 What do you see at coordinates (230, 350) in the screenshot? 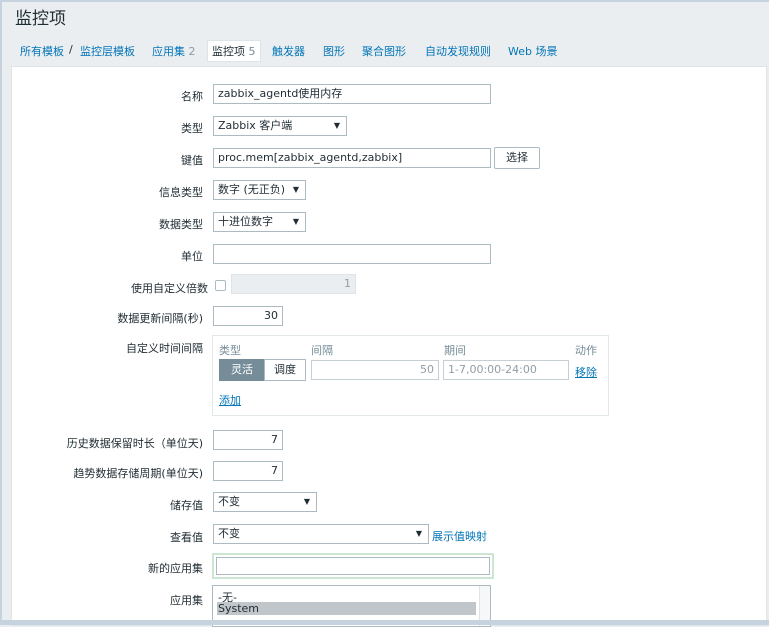
I see `col-type-header: 类型` at bounding box center [230, 350].